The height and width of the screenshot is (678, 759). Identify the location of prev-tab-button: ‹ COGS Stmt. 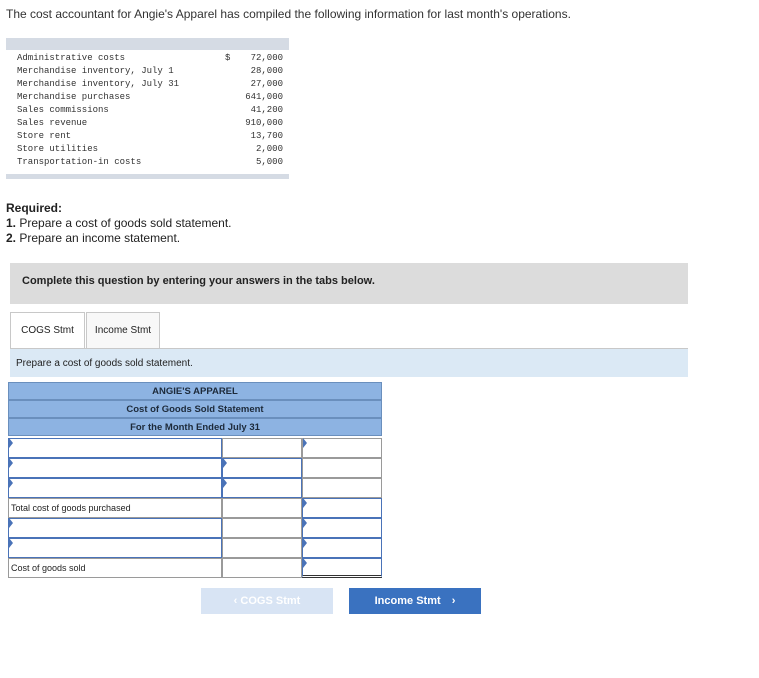
(267, 601).